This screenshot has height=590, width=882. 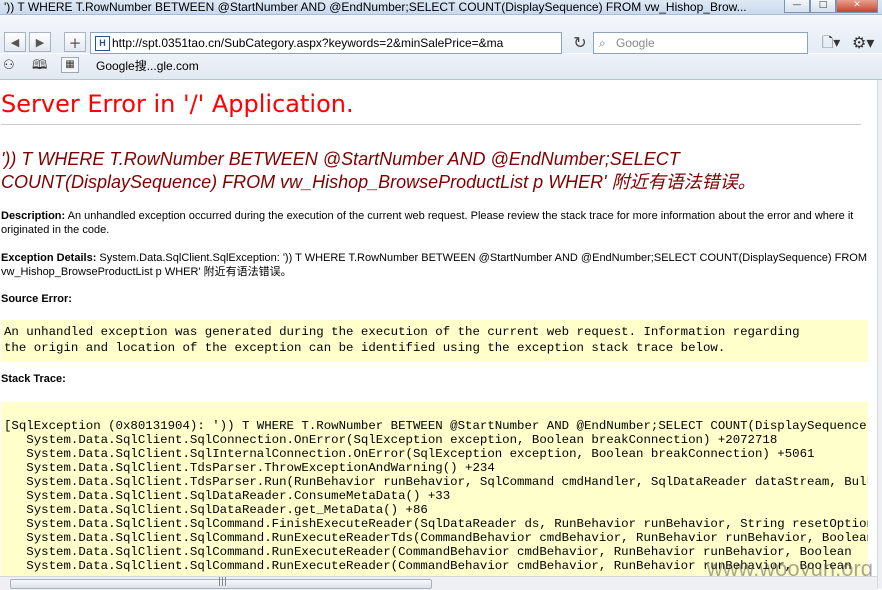 I want to click on glasses-icon: ⚇, so click(x=9, y=66).